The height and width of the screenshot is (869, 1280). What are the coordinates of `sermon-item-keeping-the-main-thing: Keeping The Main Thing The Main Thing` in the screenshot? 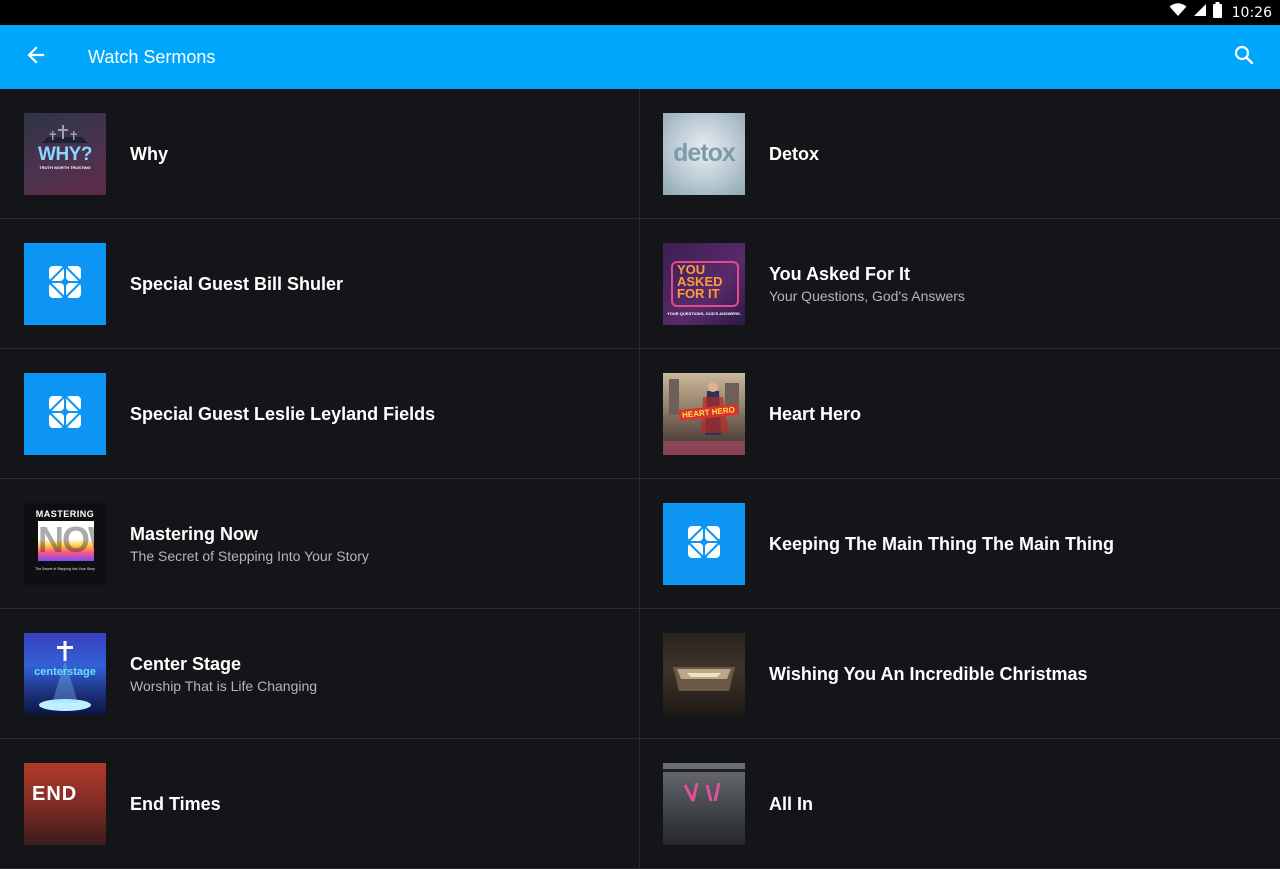 It's located at (960, 544).